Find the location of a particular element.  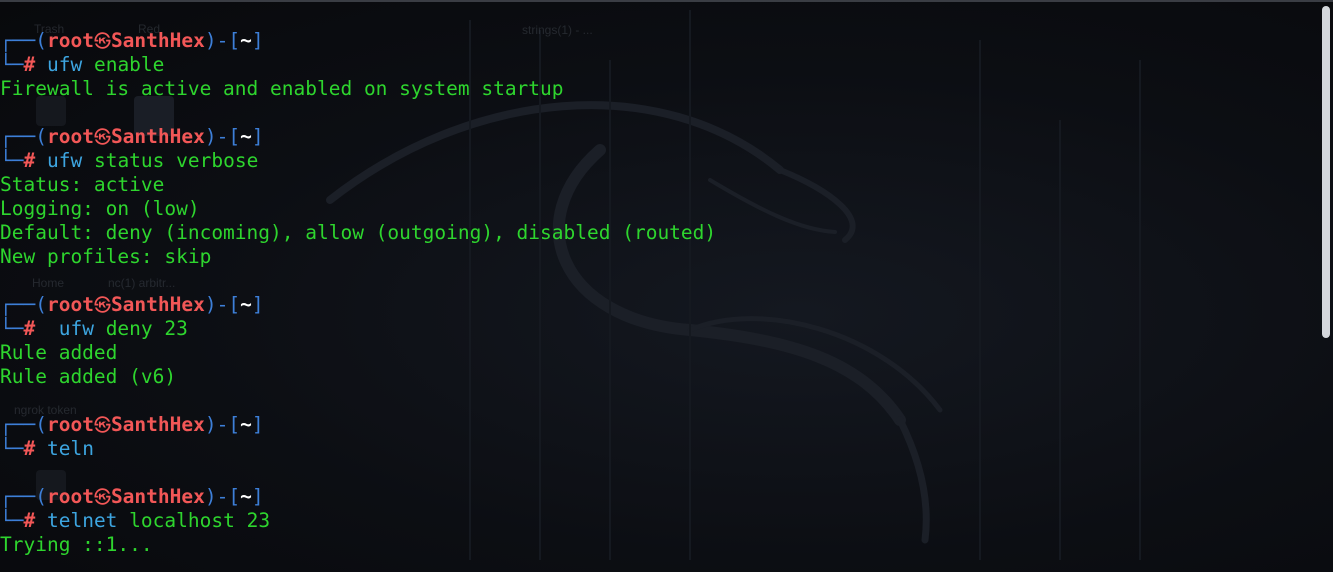

command-line: └─# telnet localhost 23 is located at coordinates (135, 520).